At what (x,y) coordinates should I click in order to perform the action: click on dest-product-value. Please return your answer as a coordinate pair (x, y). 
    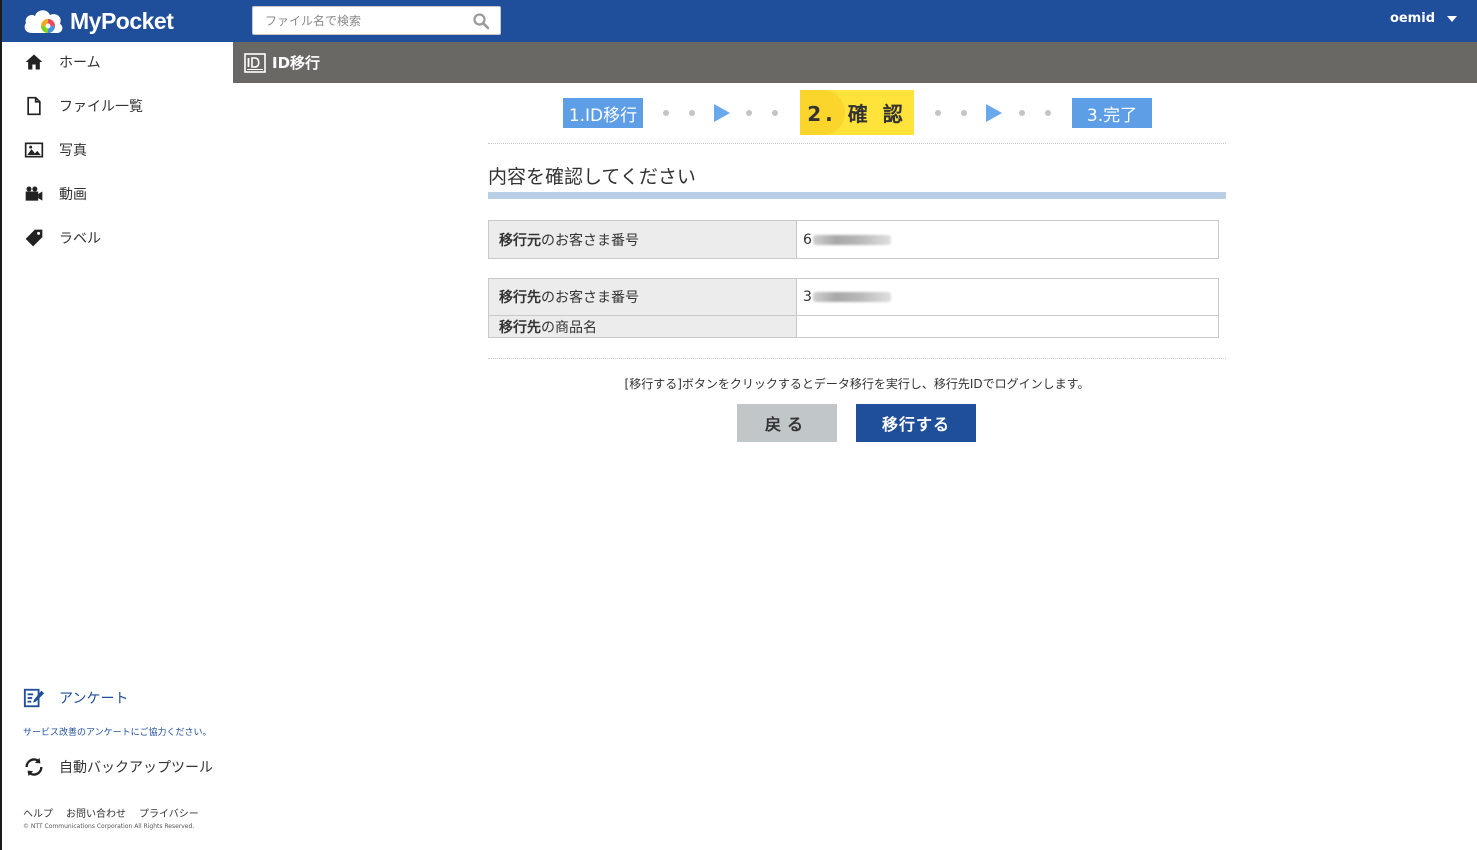
    Looking at the image, I should click on (1007, 326).